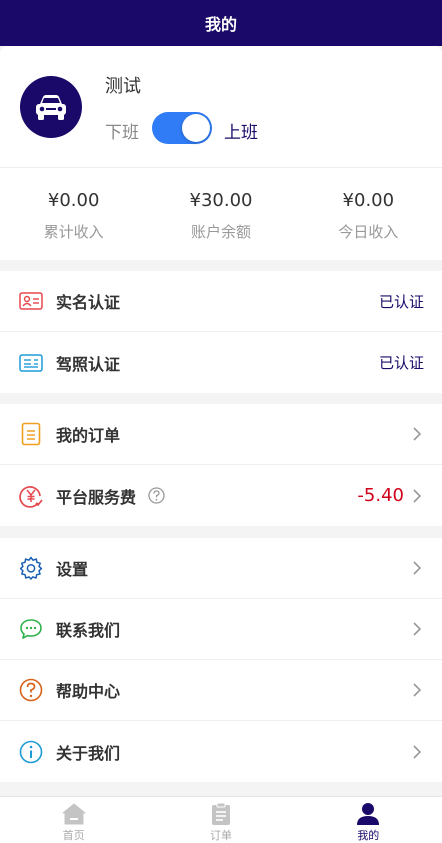  What do you see at coordinates (221, 751) in the screenshot?
I see `row-about-us: 关于我们` at bounding box center [221, 751].